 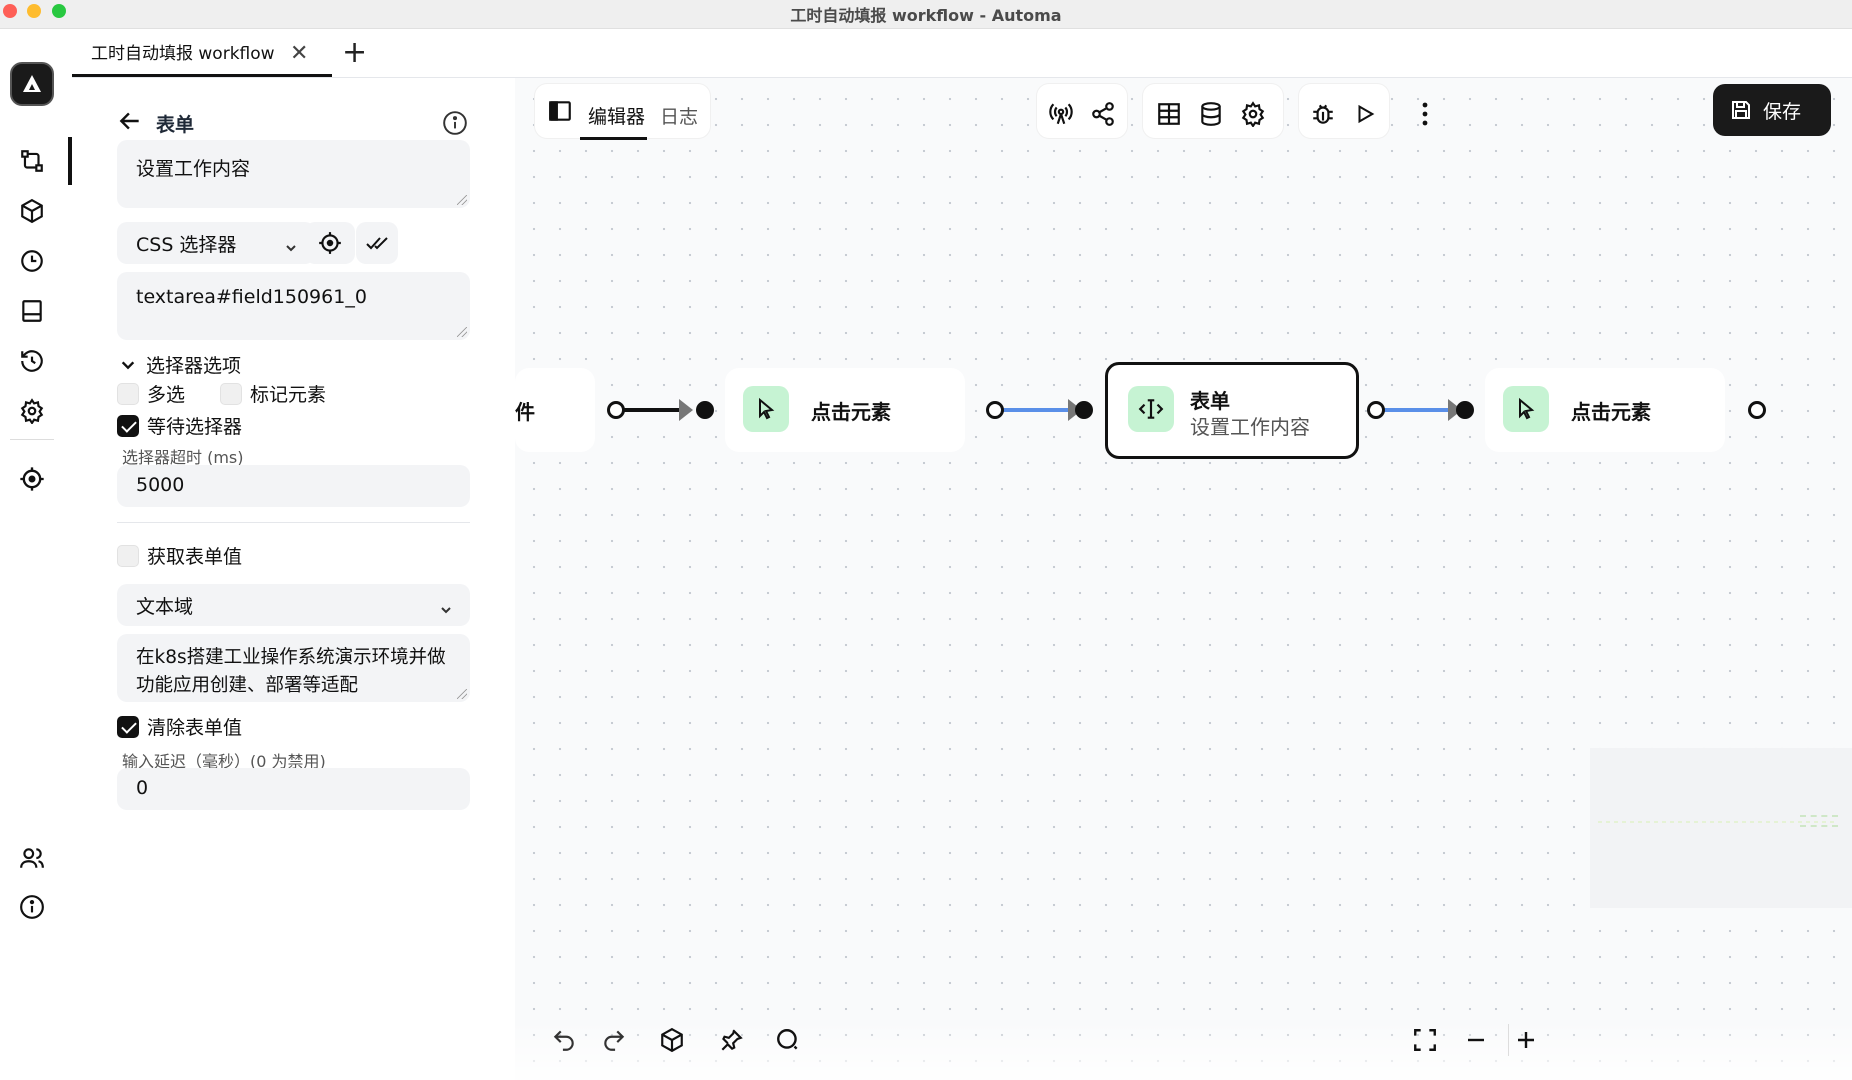 What do you see at coordinates (186, 244) in the screenshot?
I see `selector-type-value: CSS 选择器` at bounding box center [186, 244].